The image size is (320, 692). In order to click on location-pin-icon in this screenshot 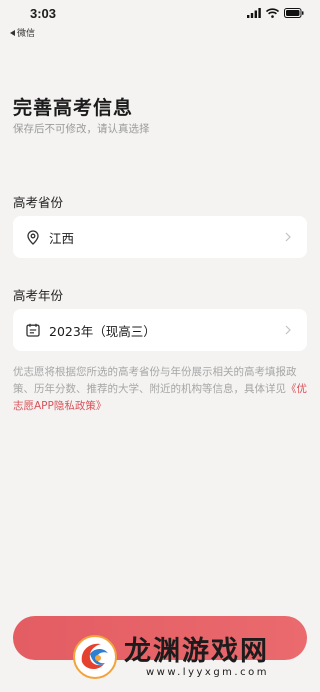, I will do `click(33, 237)`.